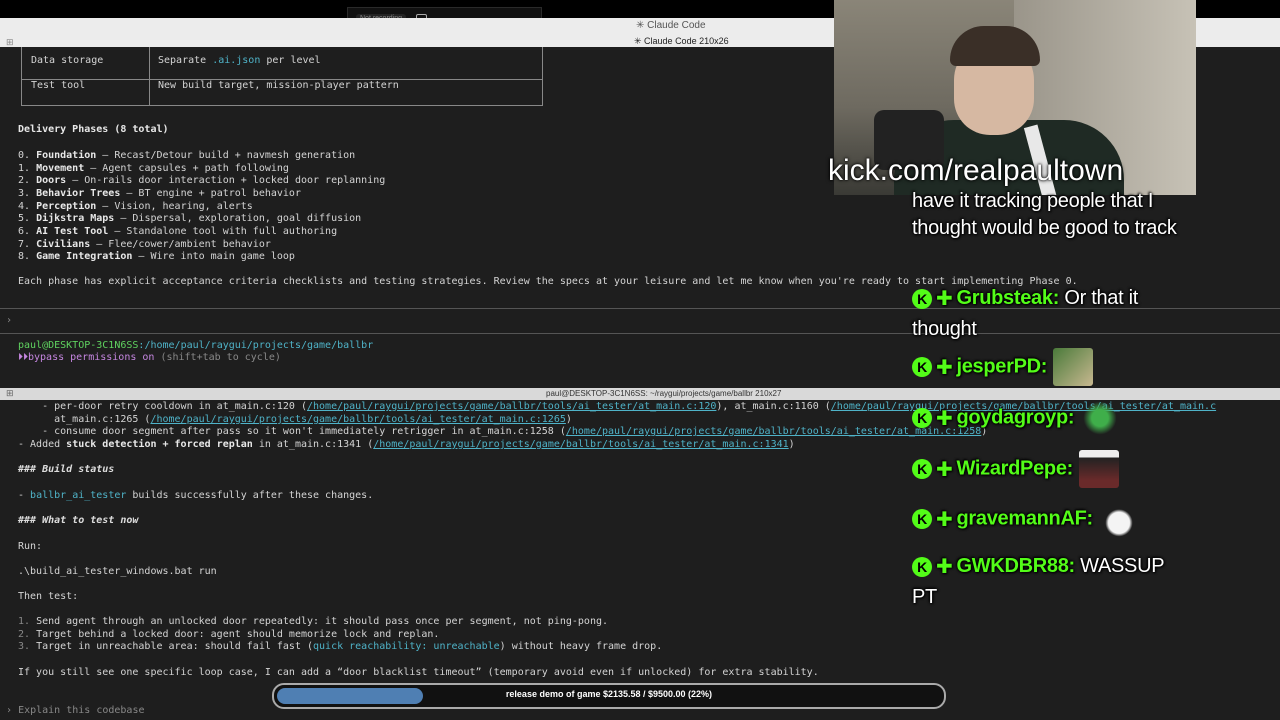  I want to click on chat-username: jesperPD:, so click(1002, 366).